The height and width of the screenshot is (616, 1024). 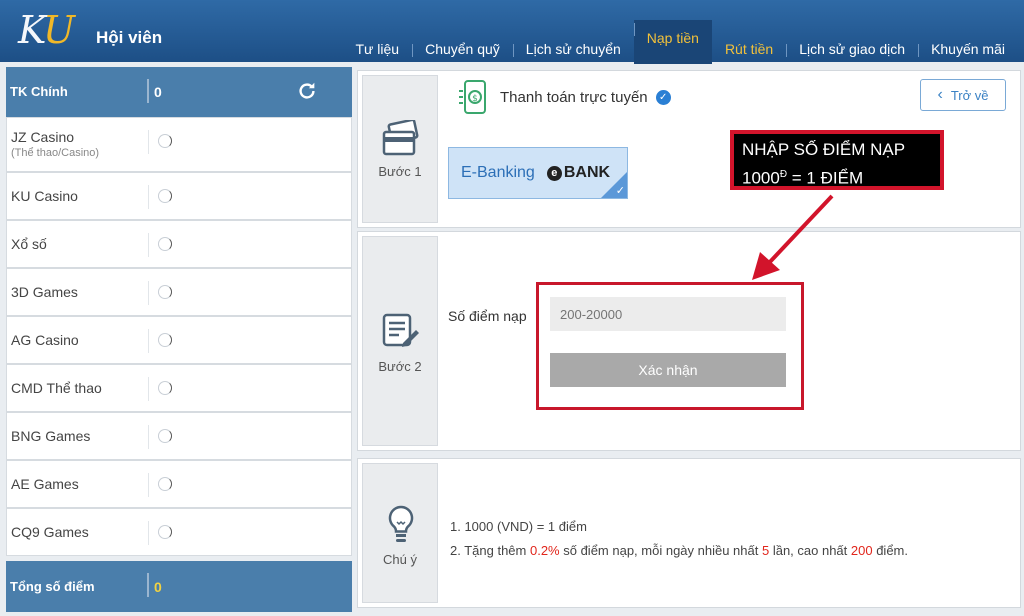 I want to click on main-account-row: TK Chính 0, so click(x=179, y=92).